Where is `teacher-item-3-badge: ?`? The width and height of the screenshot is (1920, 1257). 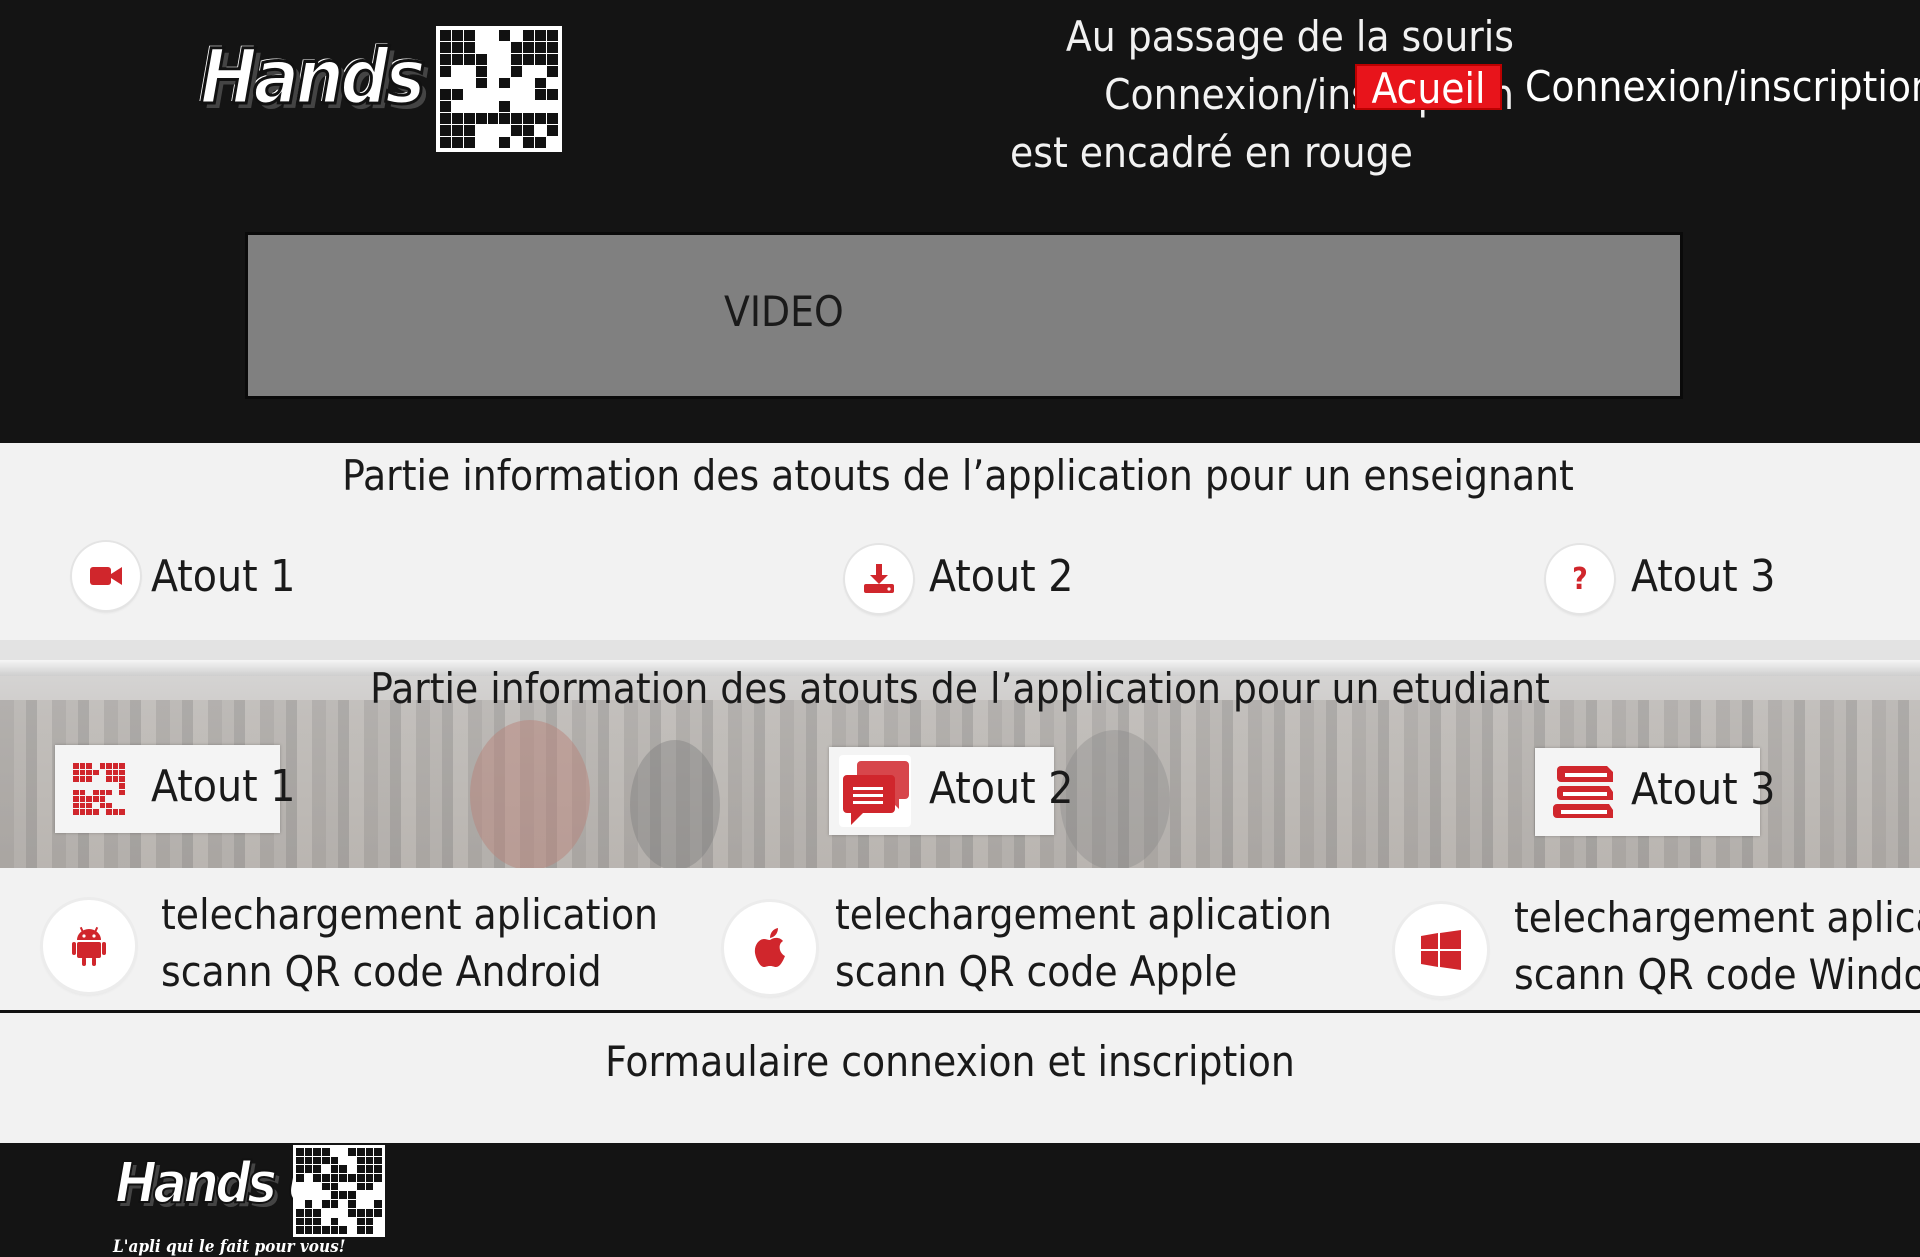 teacher-item-3-badge: ? is located at coordinates (1580, 579).